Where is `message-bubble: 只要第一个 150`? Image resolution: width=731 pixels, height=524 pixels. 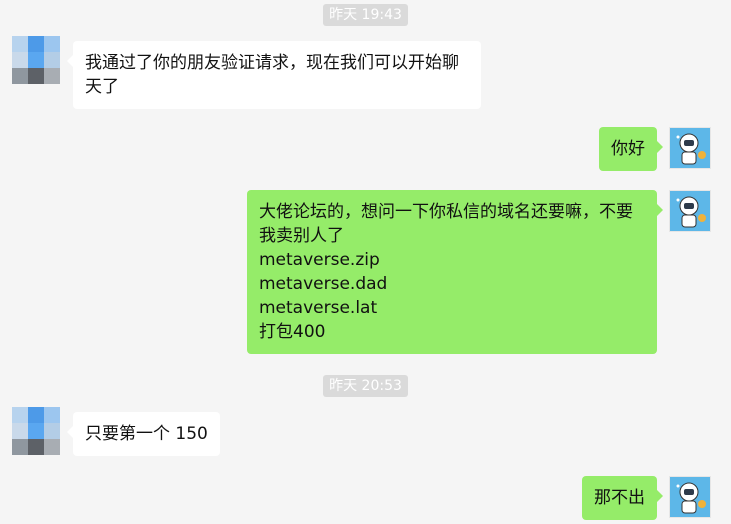
message-bubble: 只要第一个 150 is located at coordinates (143, 434).